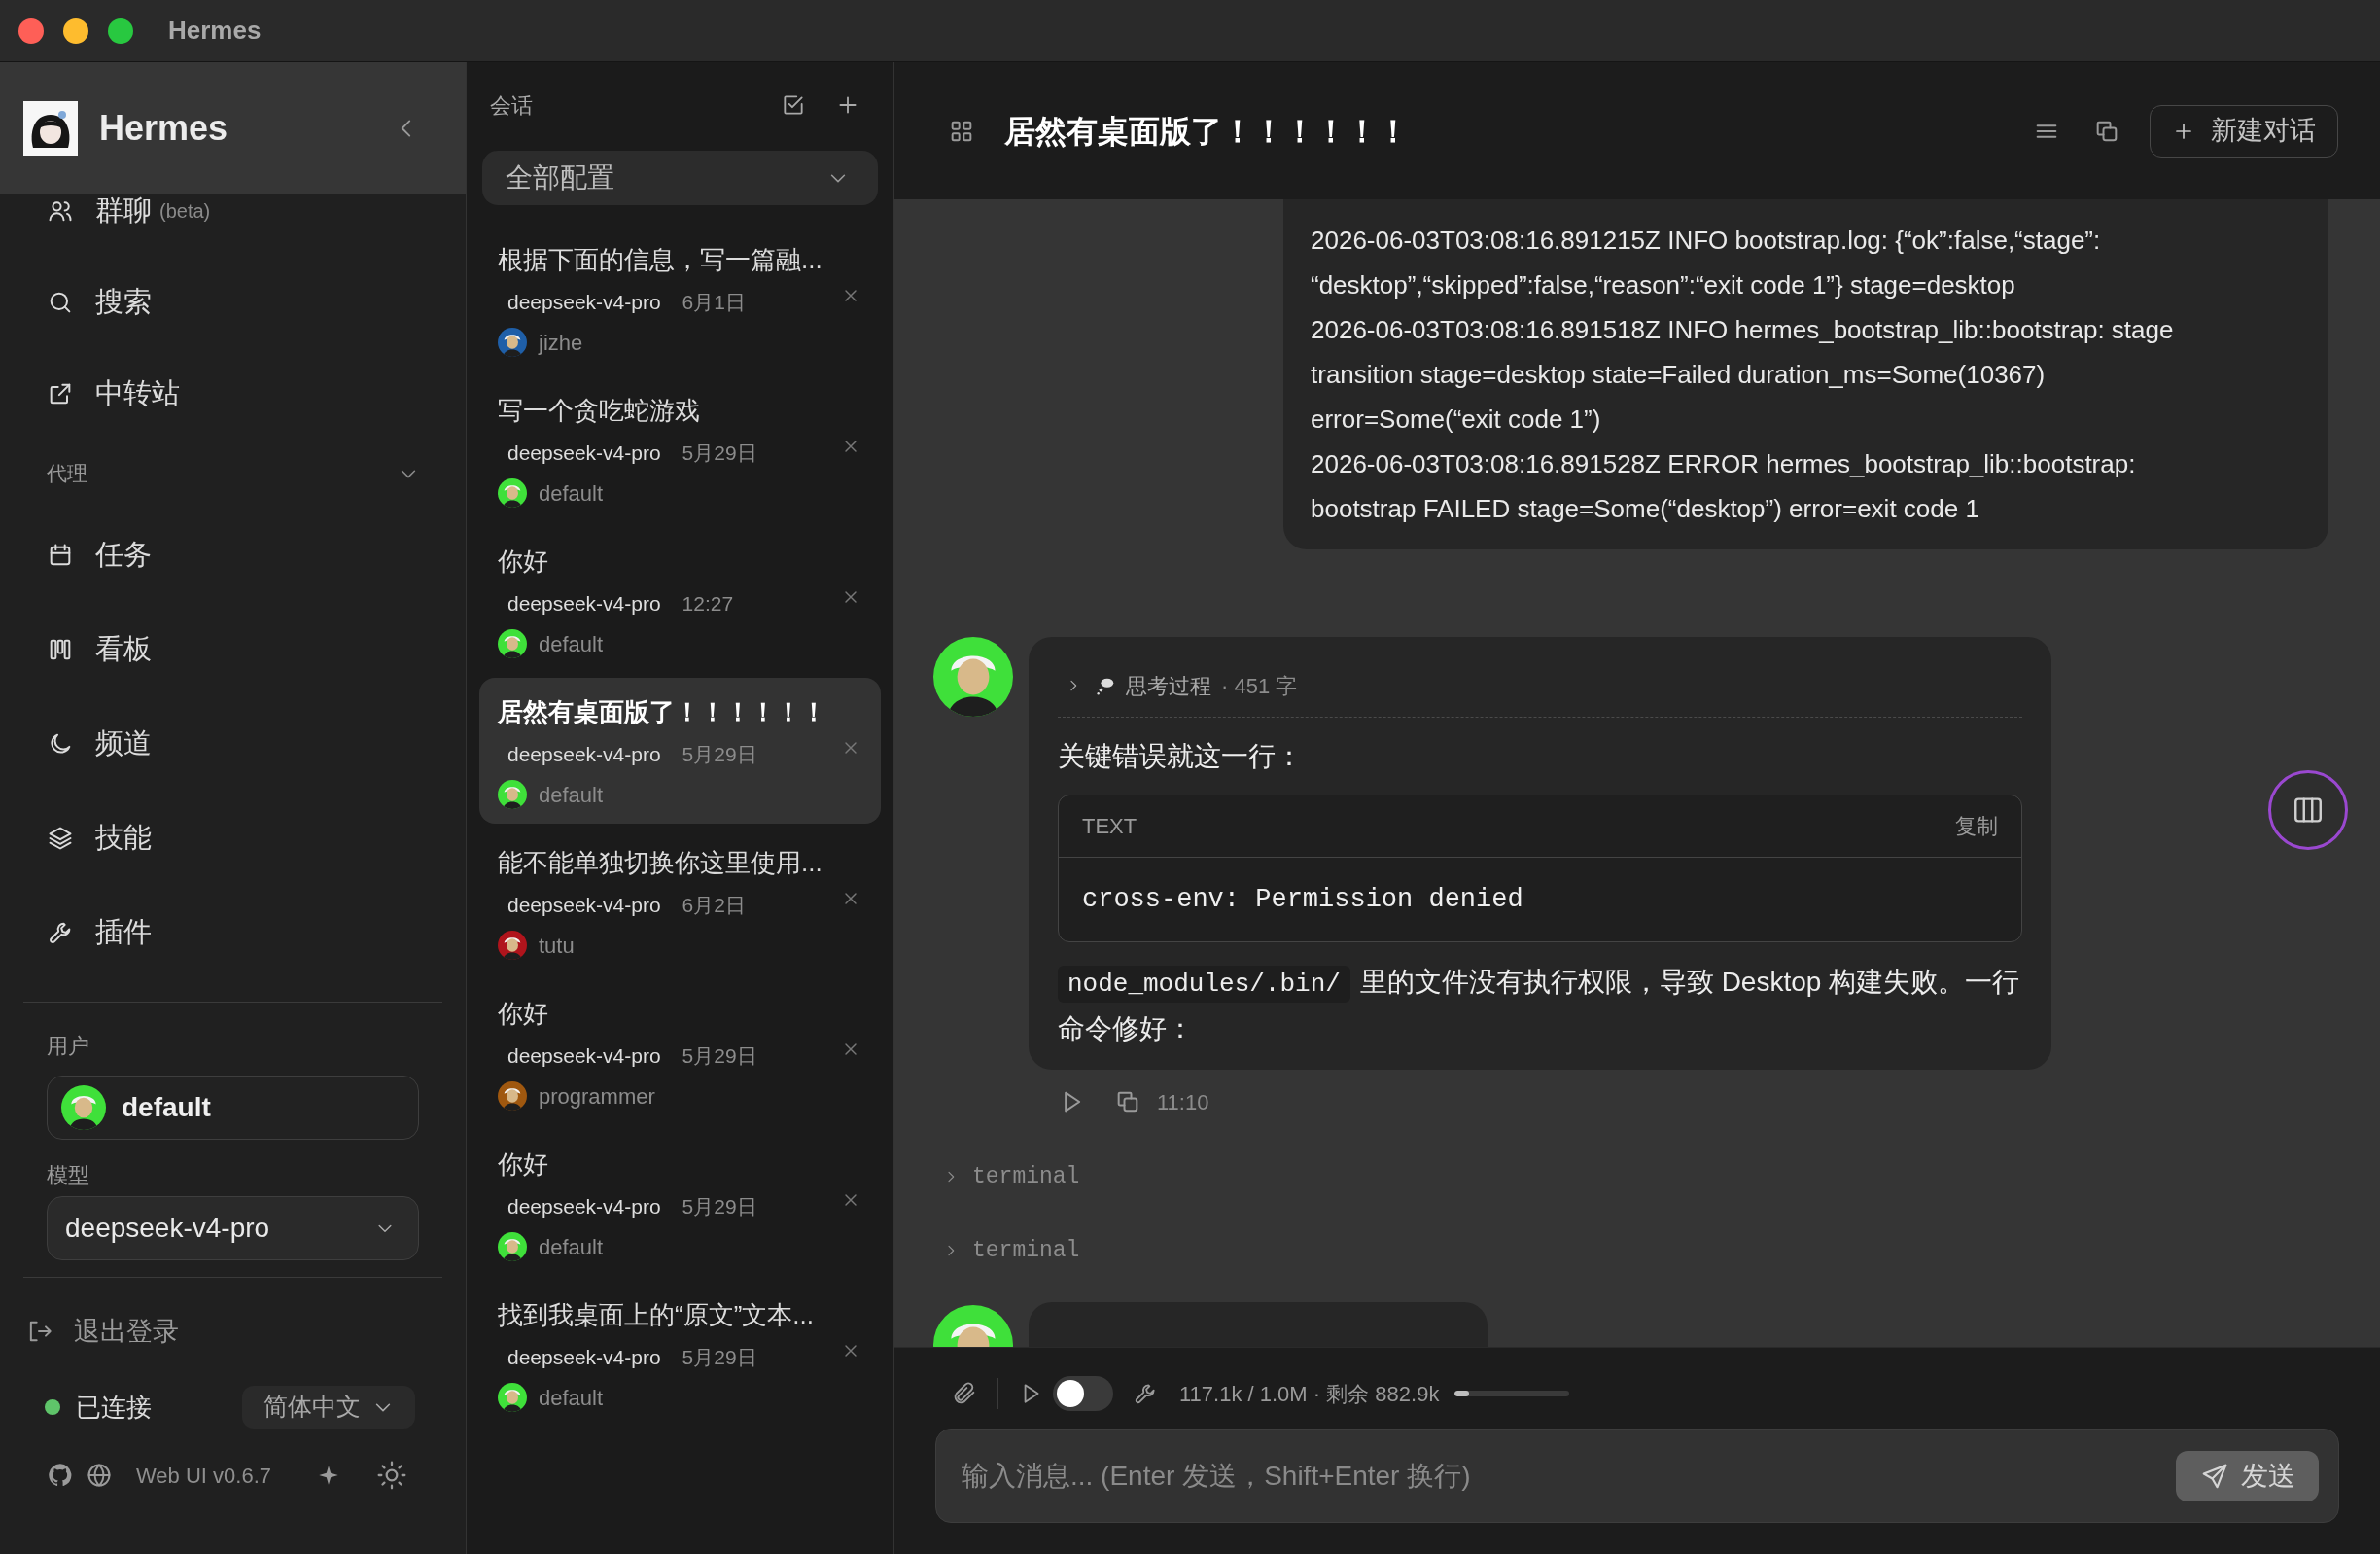 The width and height of the screenshot is (2380, 1554). Describe the element at coordinates (233, 1108) in the screenshot. I see `user-selector: default` at that location.